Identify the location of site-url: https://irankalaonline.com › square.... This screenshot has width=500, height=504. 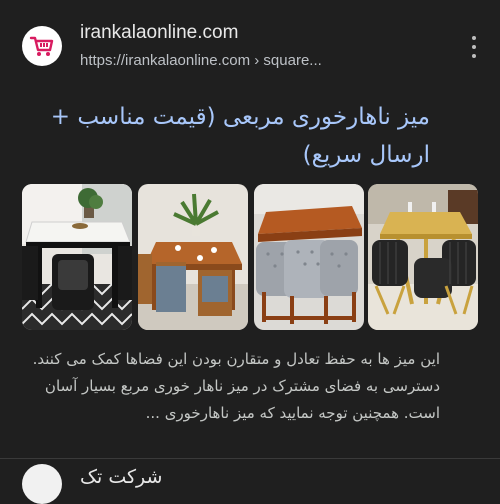
(201, 60).